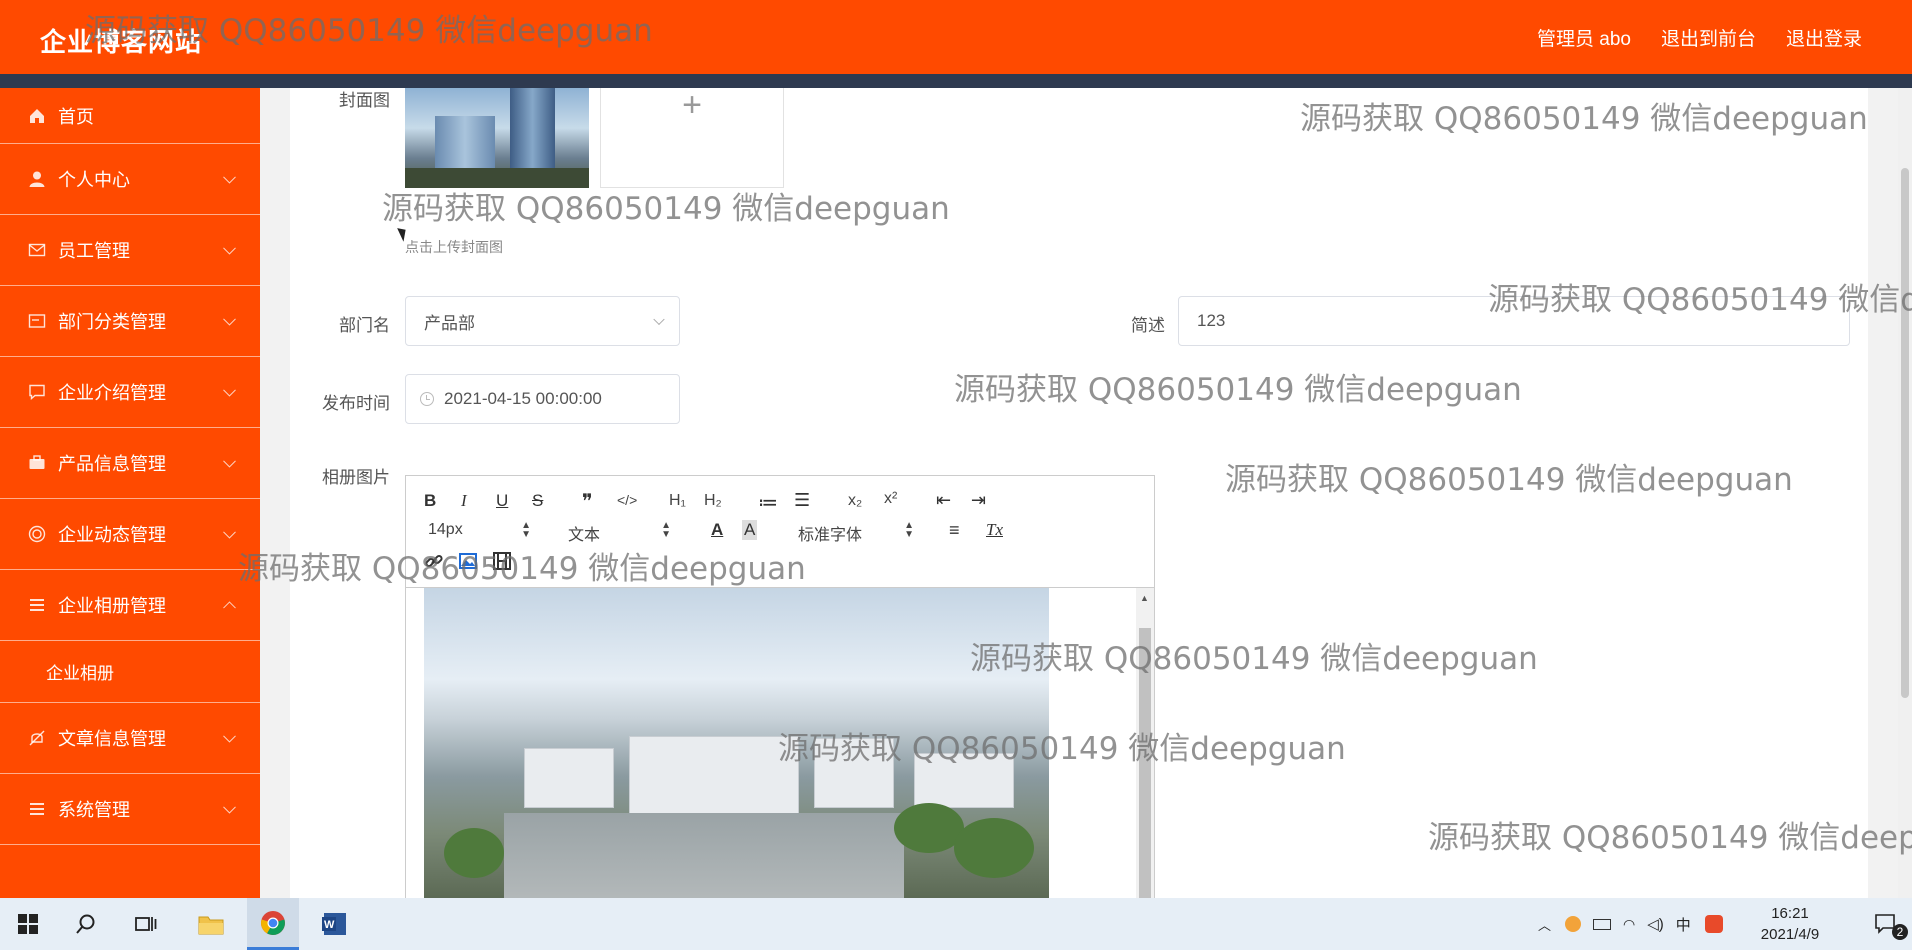 This screenshot has height=950, width=1912. Describe the element at coordinates (112, 322) in the screenshot. I see `sidebar-item-label: 部门分类管理` at that location.